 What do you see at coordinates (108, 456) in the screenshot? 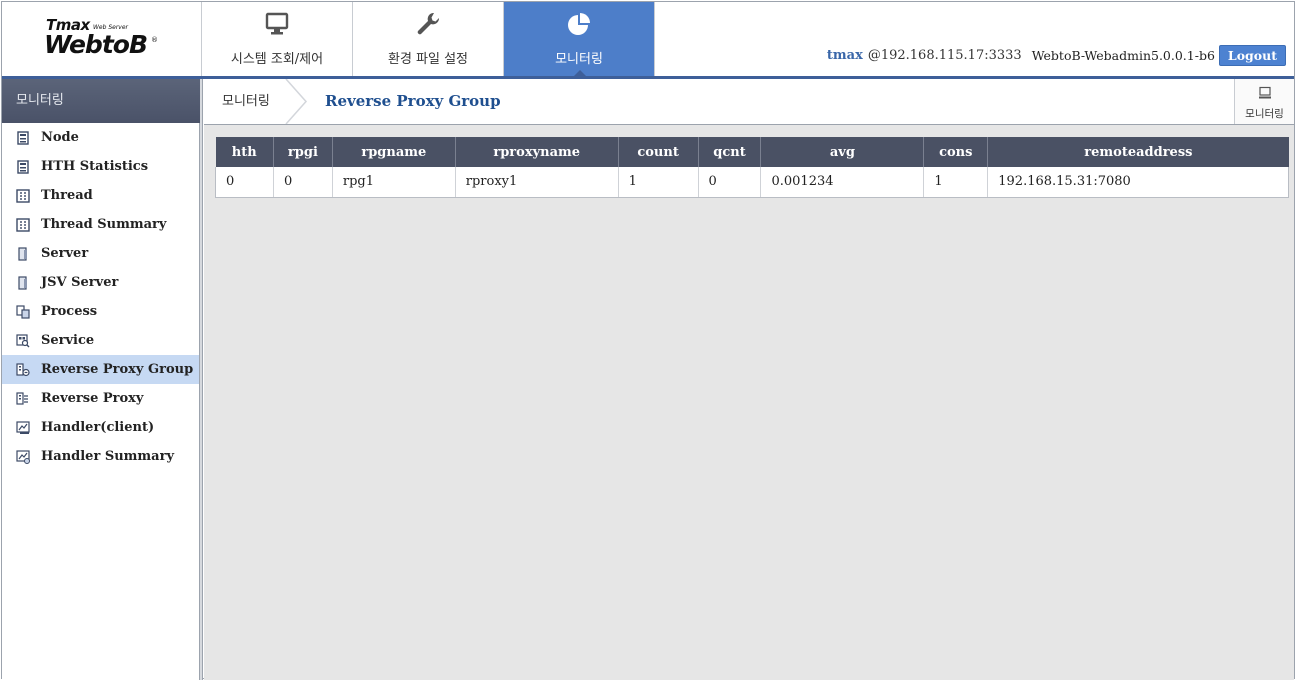
I see `sidebar-item-label: Handler Summary` at bounding box center [108, 456].